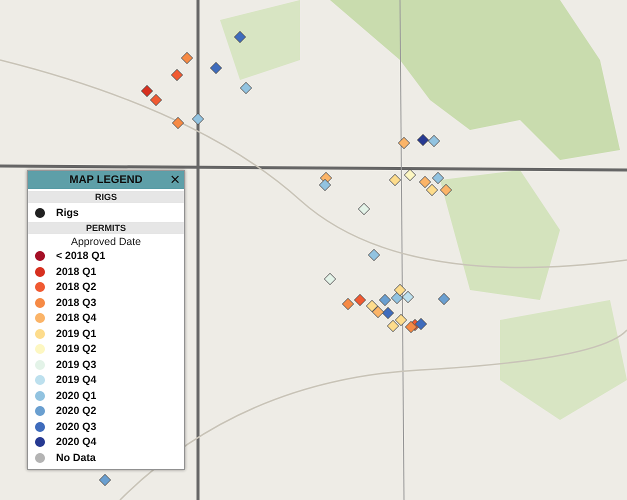 This screenshot has width=627, height=500. I want to click on legend-label: 2019 Q1, so click(76, 334).